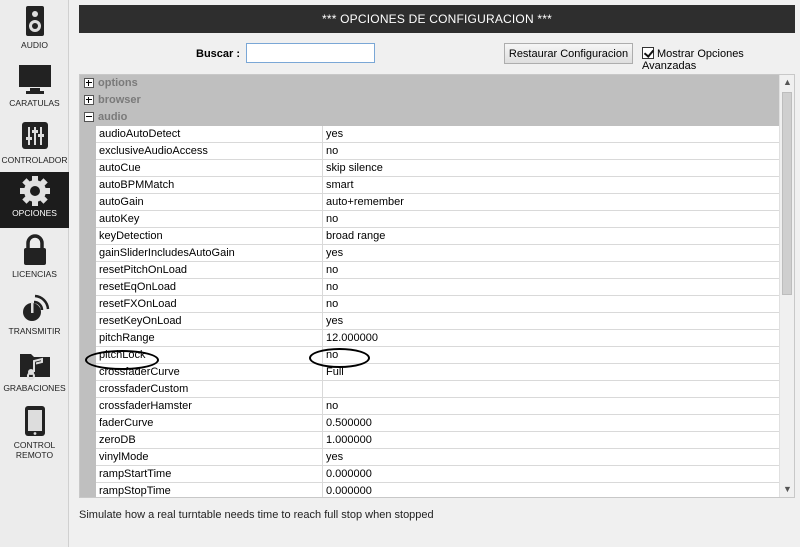  I want to click on setting-row: crossfaderCurve Full, so click(430, 372).